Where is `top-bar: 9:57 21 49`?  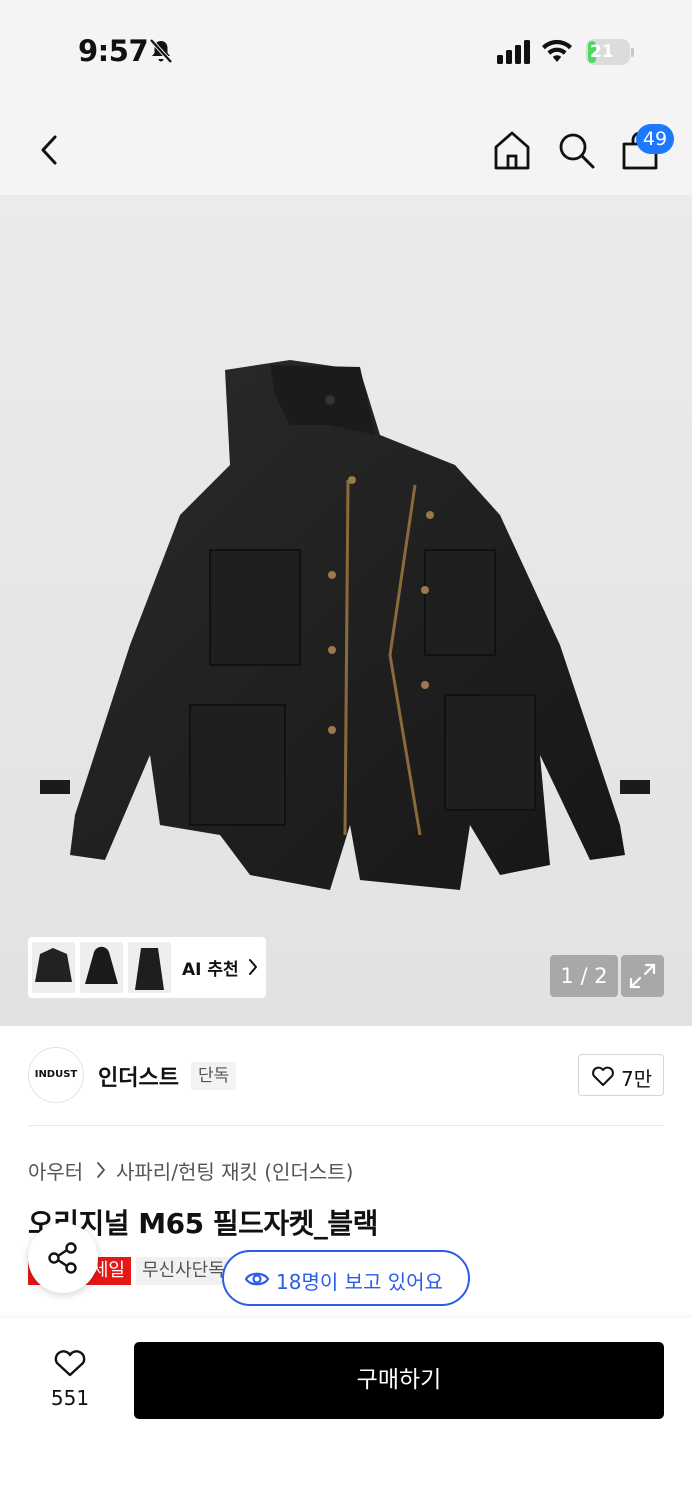
top-bar: 9:57 21 49 is located at coordinates (346, 97).